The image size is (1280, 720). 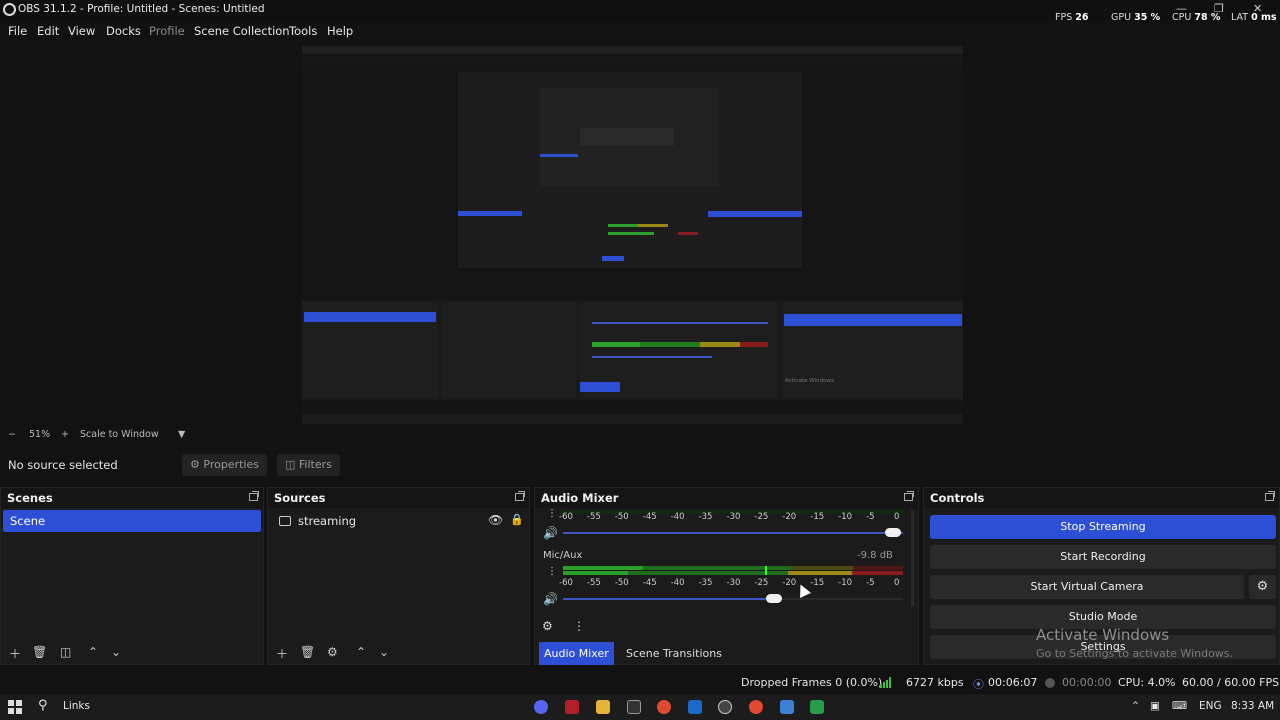 What do you see at coordinates (664, 707) in the screenshot?
I see `chrome-icon` at bounding box center [664, 707].